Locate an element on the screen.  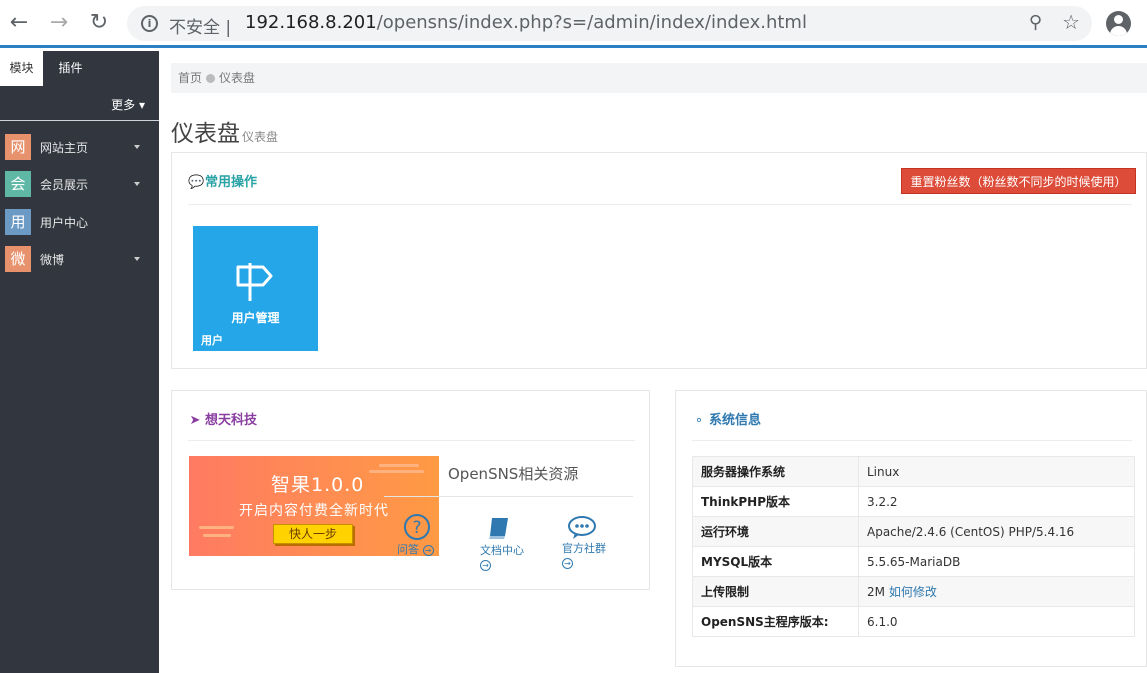
tab-modules: 模块 is located at coordinates (21, 68).